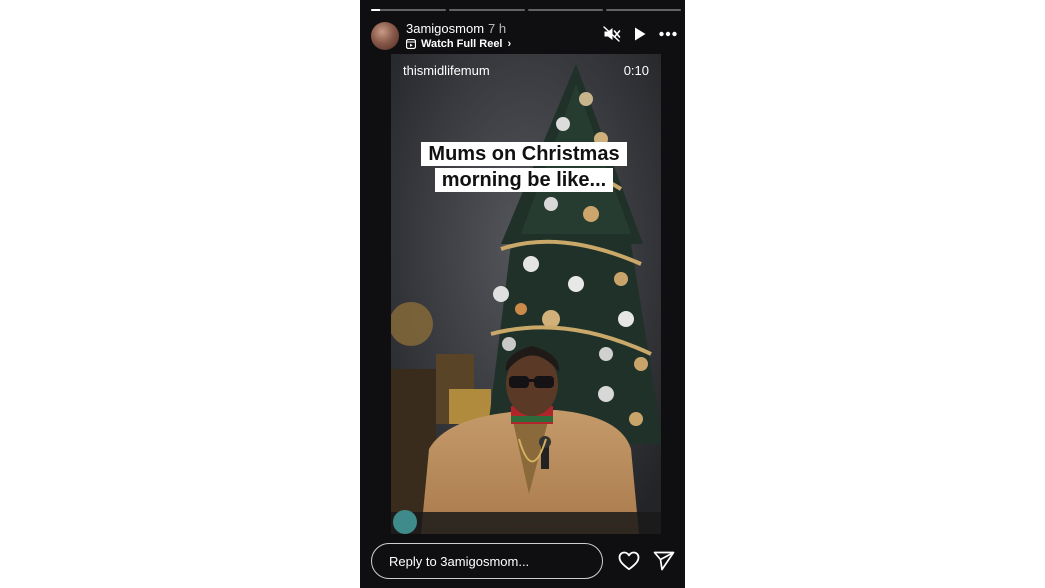  What do you see at coordinates (524, 154) in the screenshot?
I see `caption-line: Mums on Christmas` at bounding box center [524, 154].